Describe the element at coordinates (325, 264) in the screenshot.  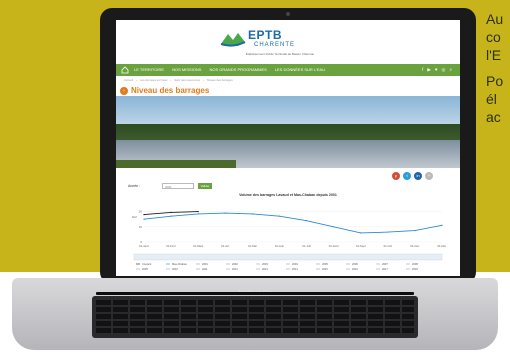
I see `legend-item: 2005` at that location.